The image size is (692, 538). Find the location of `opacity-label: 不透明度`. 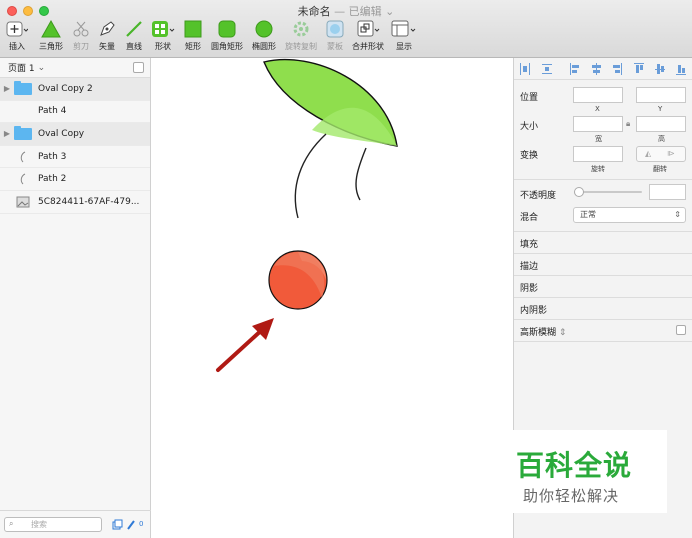

opacity-label: 不透明度 is located at coordinates (538, 196).